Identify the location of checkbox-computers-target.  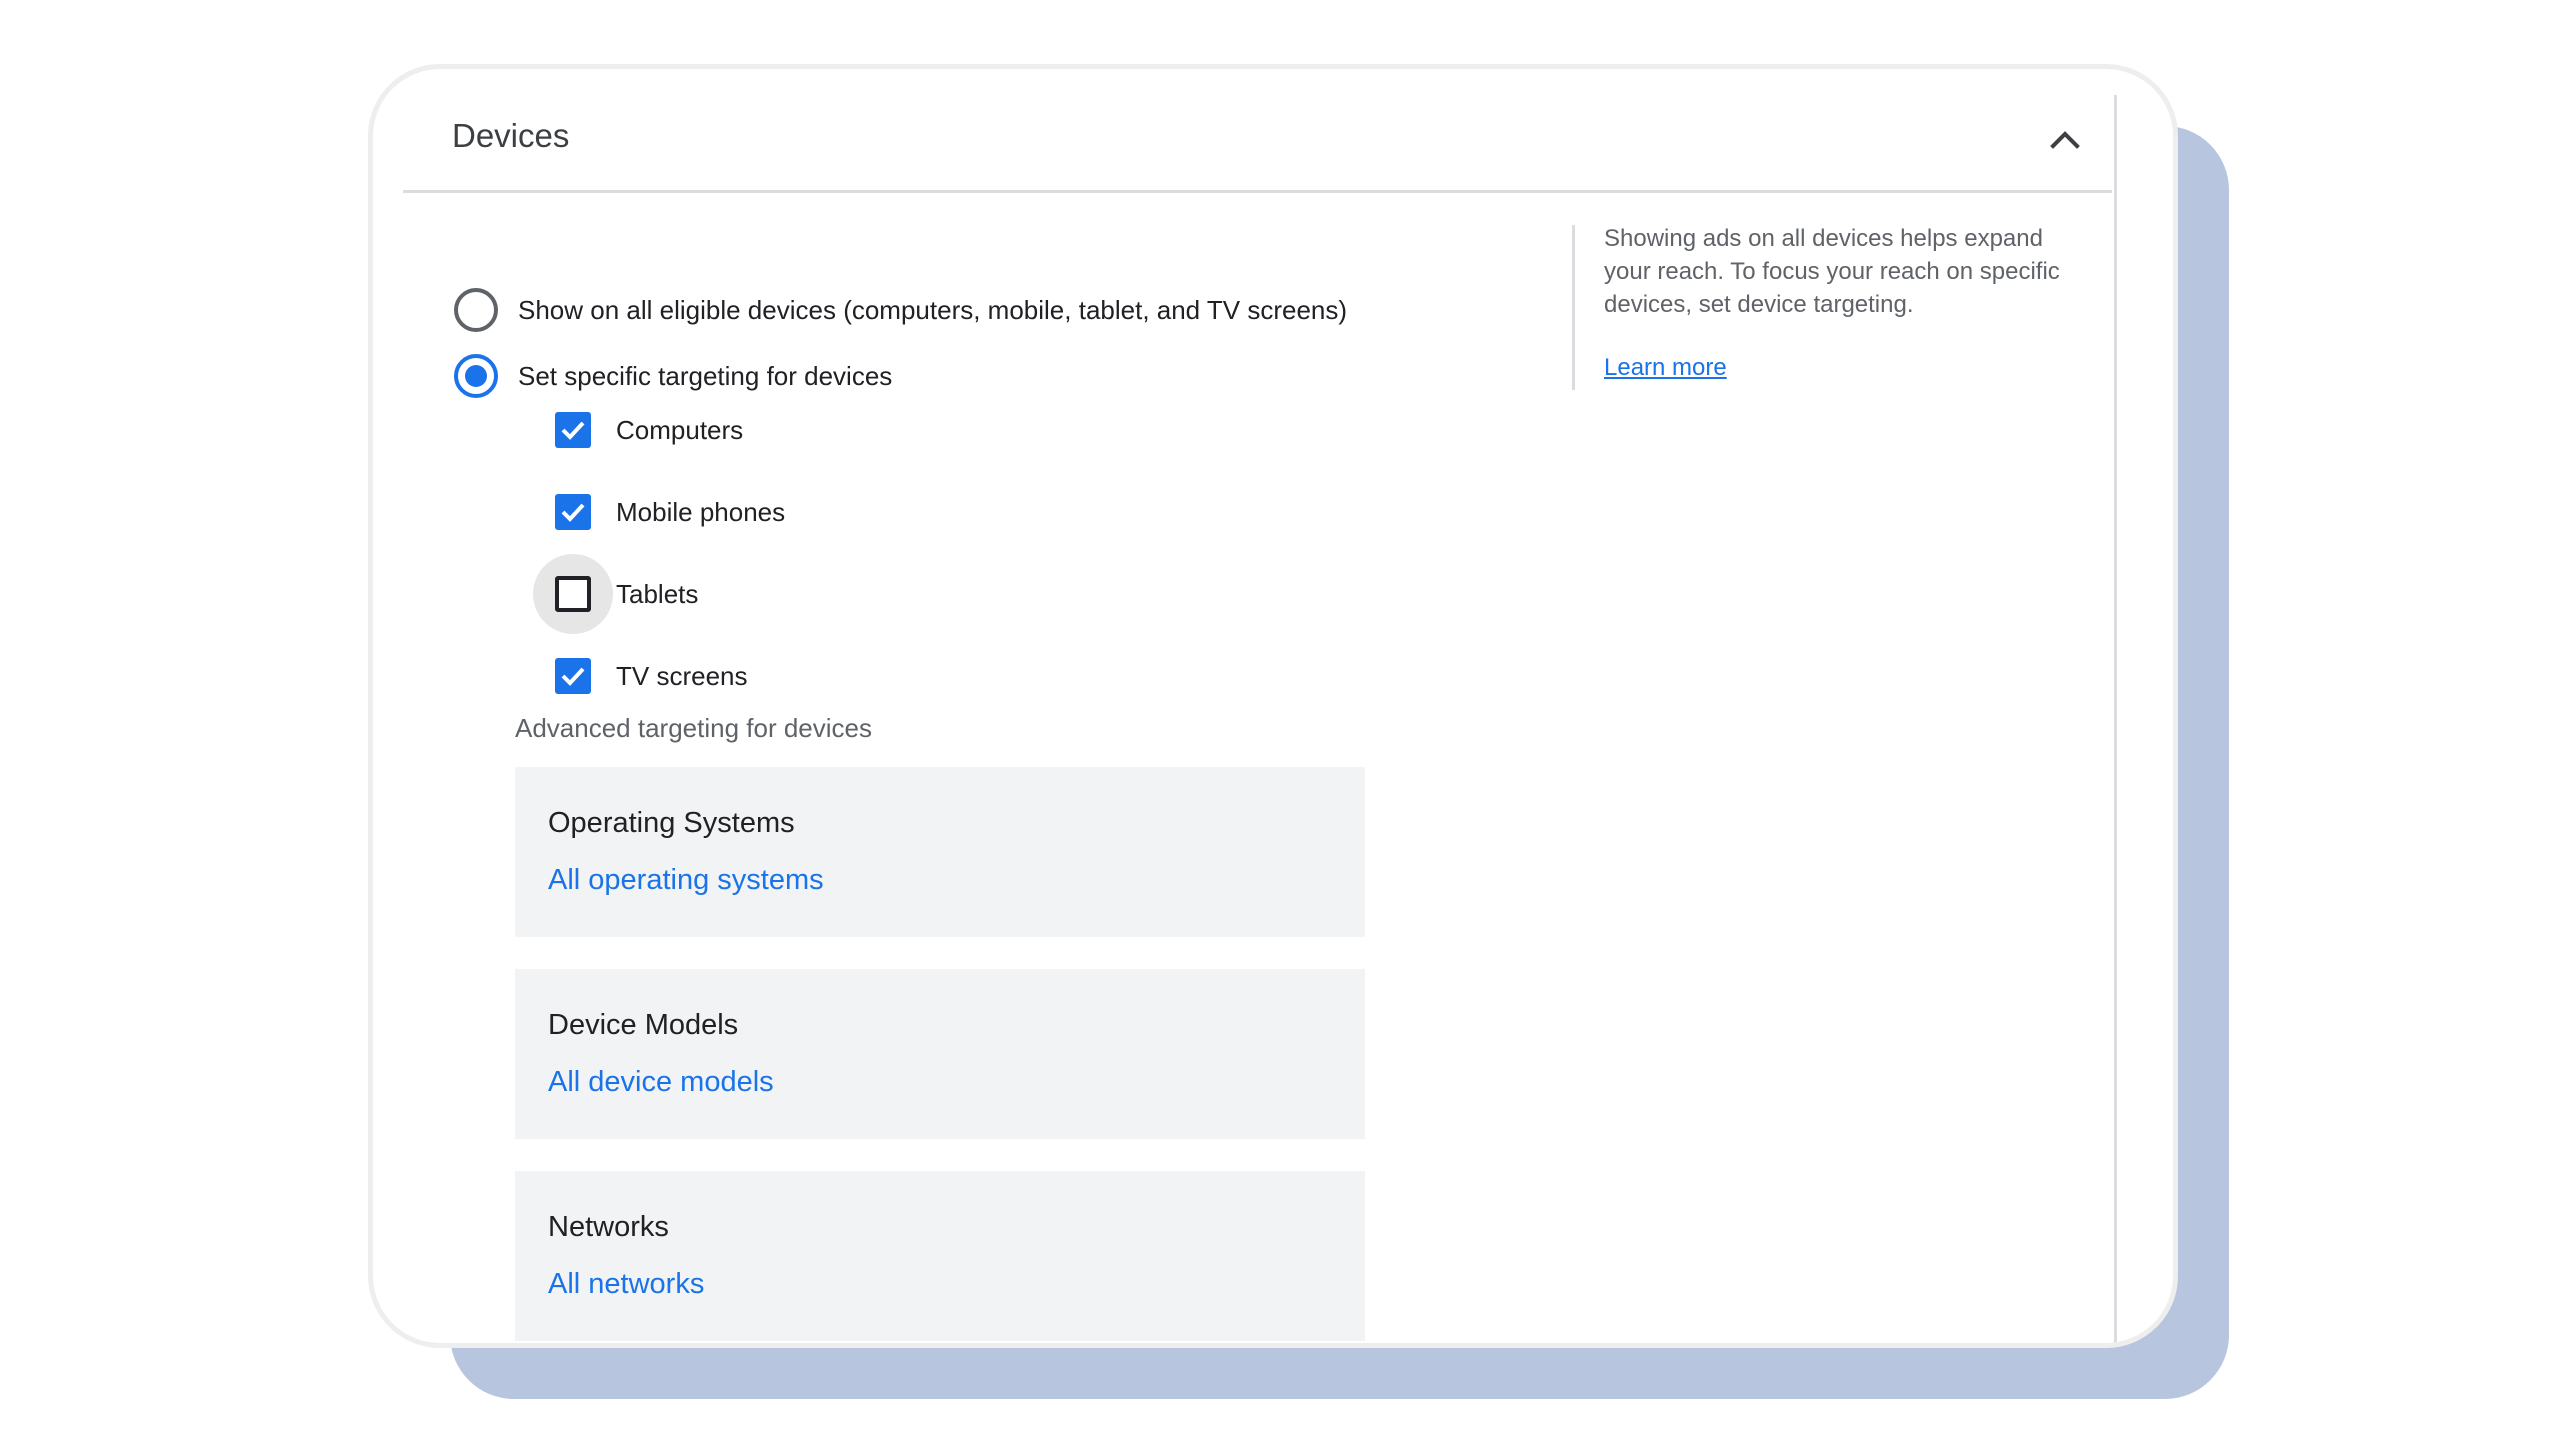
(573, 430).